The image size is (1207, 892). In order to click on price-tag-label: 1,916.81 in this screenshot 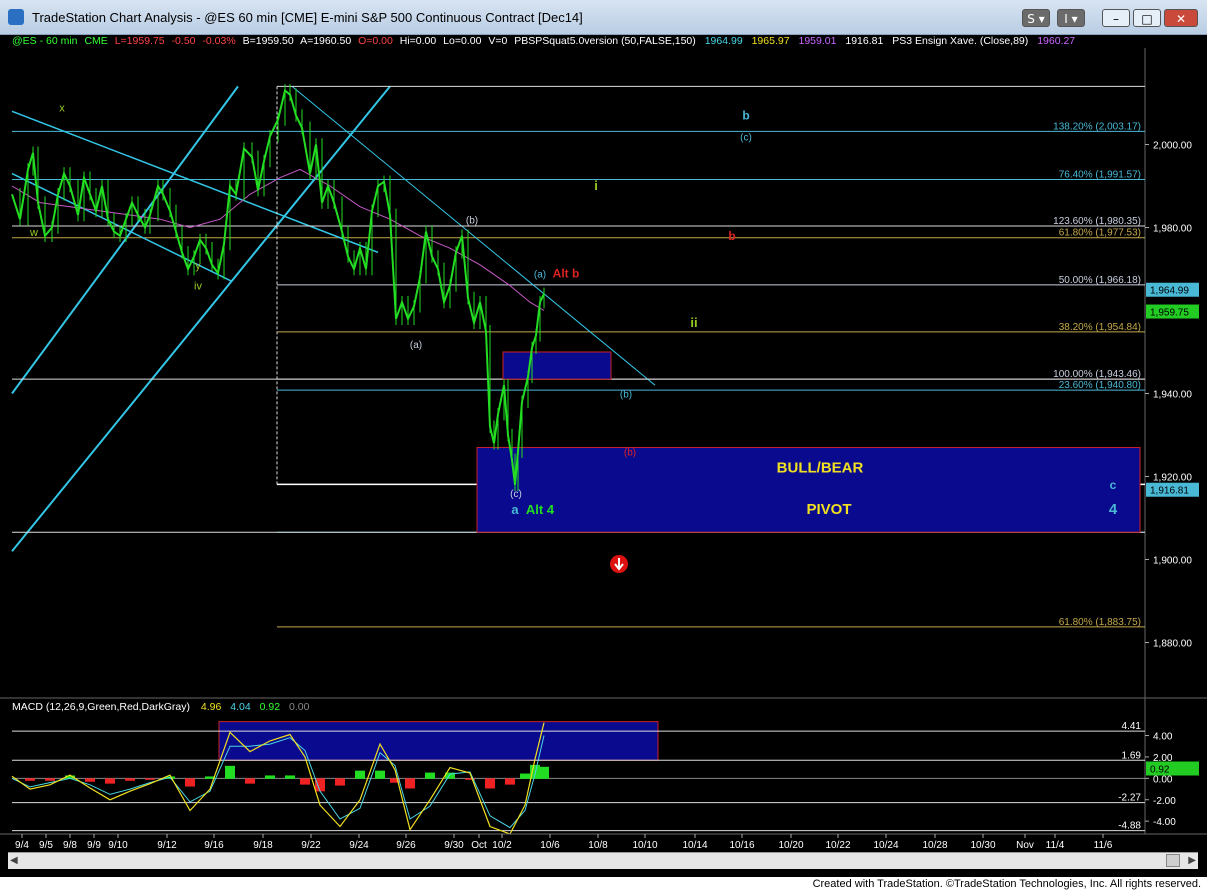, I will do `click(1169, 491)`.